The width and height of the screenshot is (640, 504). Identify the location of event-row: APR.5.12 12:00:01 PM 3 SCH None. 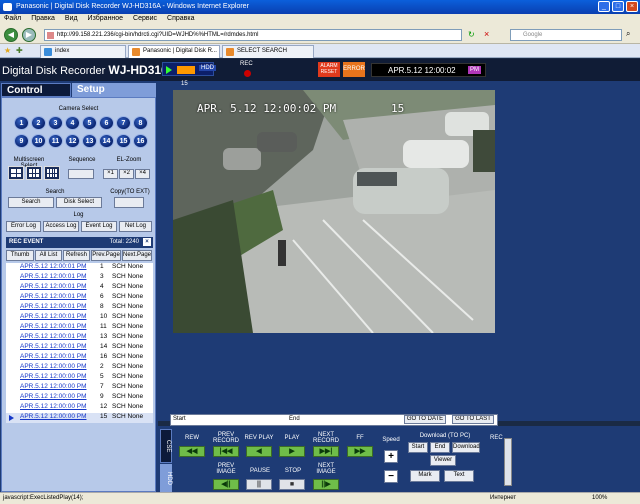
(79, 278).